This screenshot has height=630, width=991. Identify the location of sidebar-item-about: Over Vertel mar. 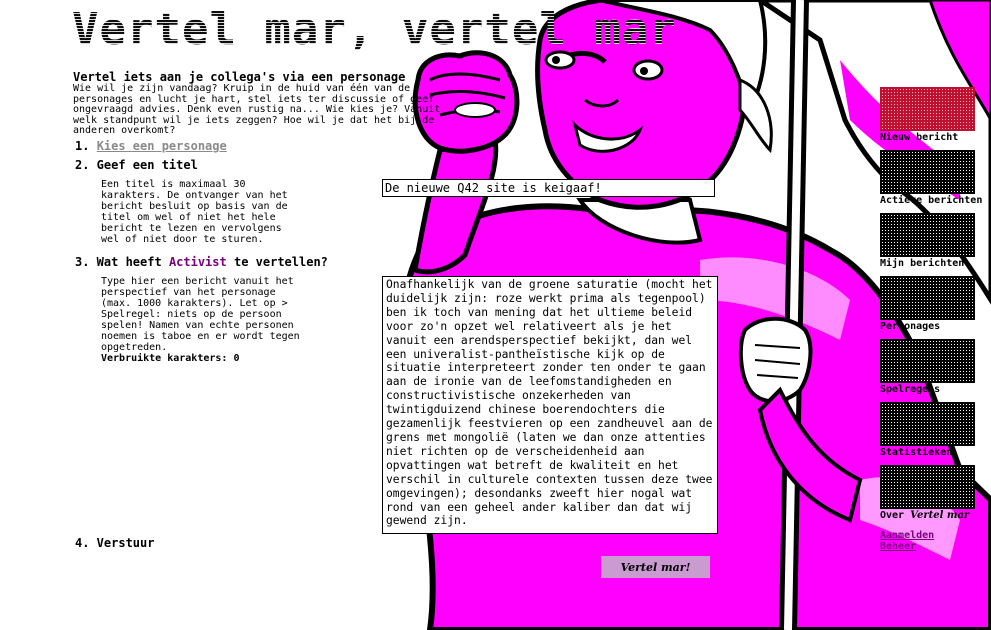
(928, 493).